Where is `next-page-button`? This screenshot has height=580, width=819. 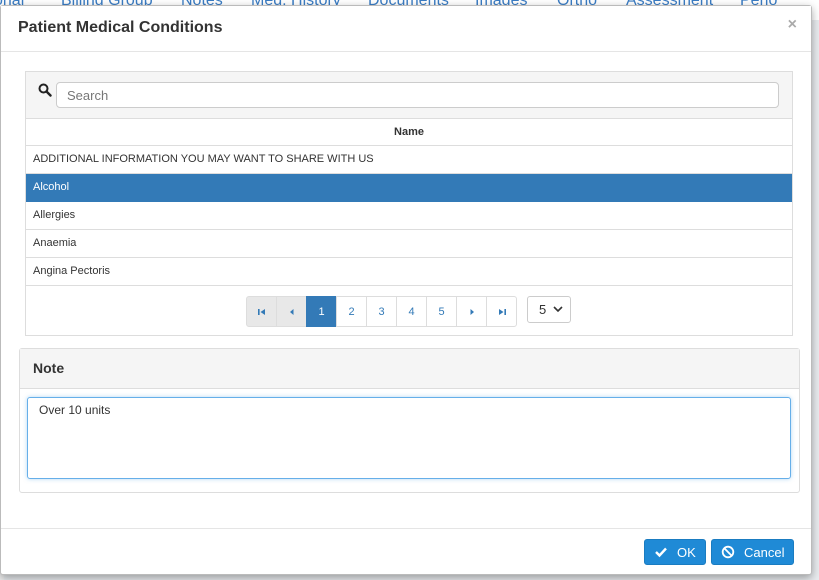
next-page-button is located at coordinates (471, 311).